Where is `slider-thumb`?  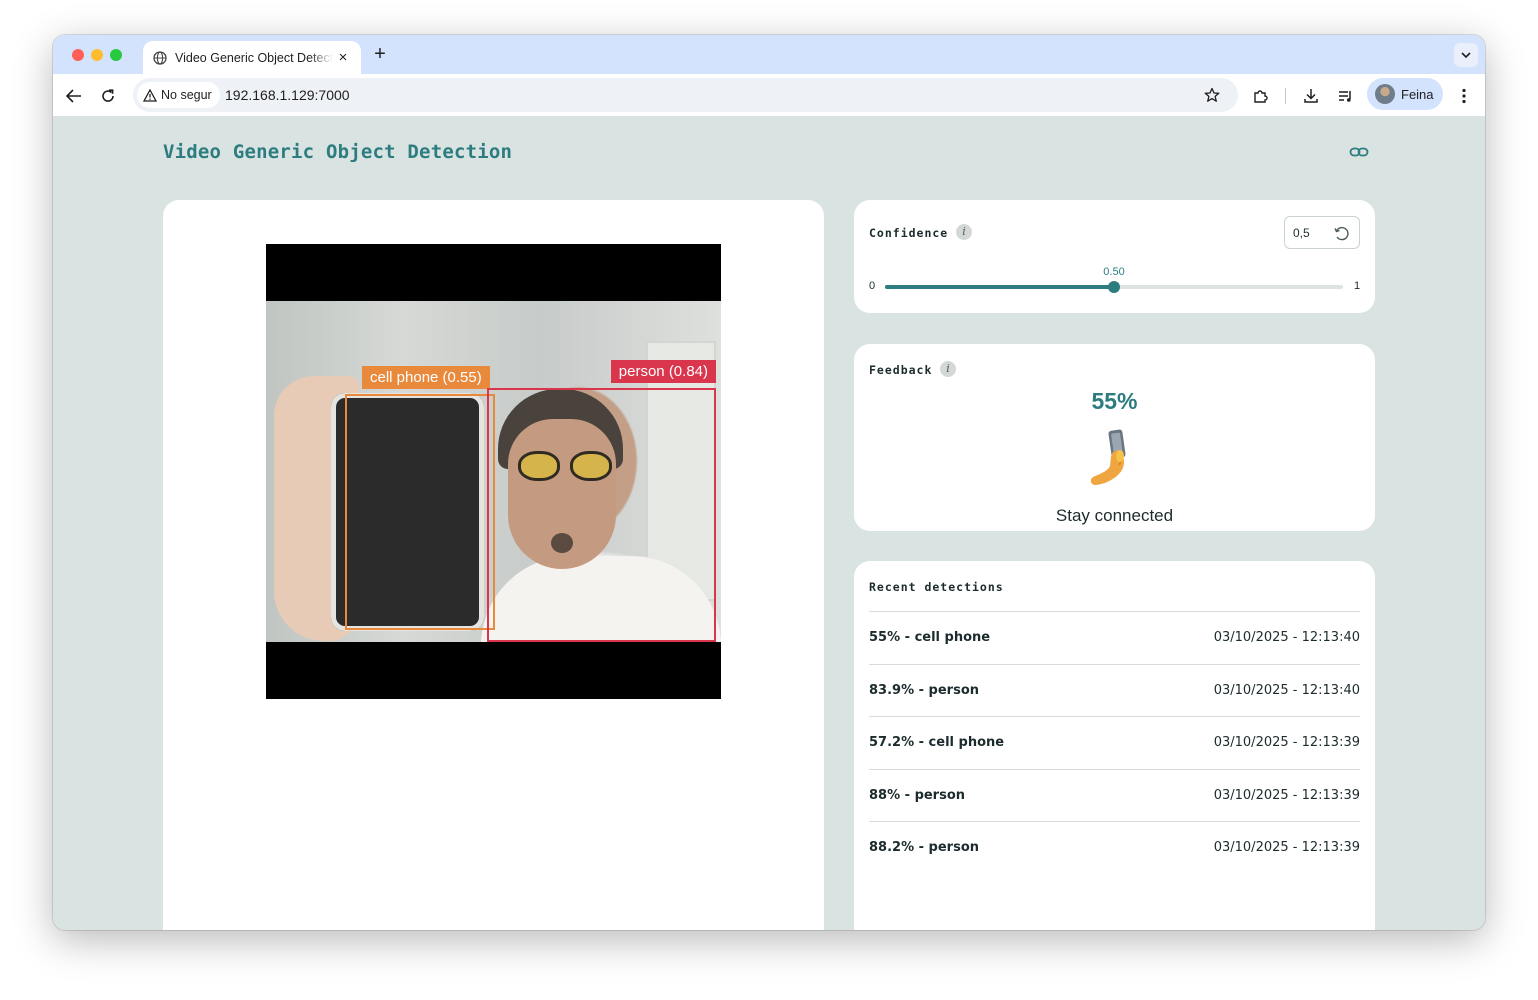 slider-thumb is located at coordinates (1114, 287).